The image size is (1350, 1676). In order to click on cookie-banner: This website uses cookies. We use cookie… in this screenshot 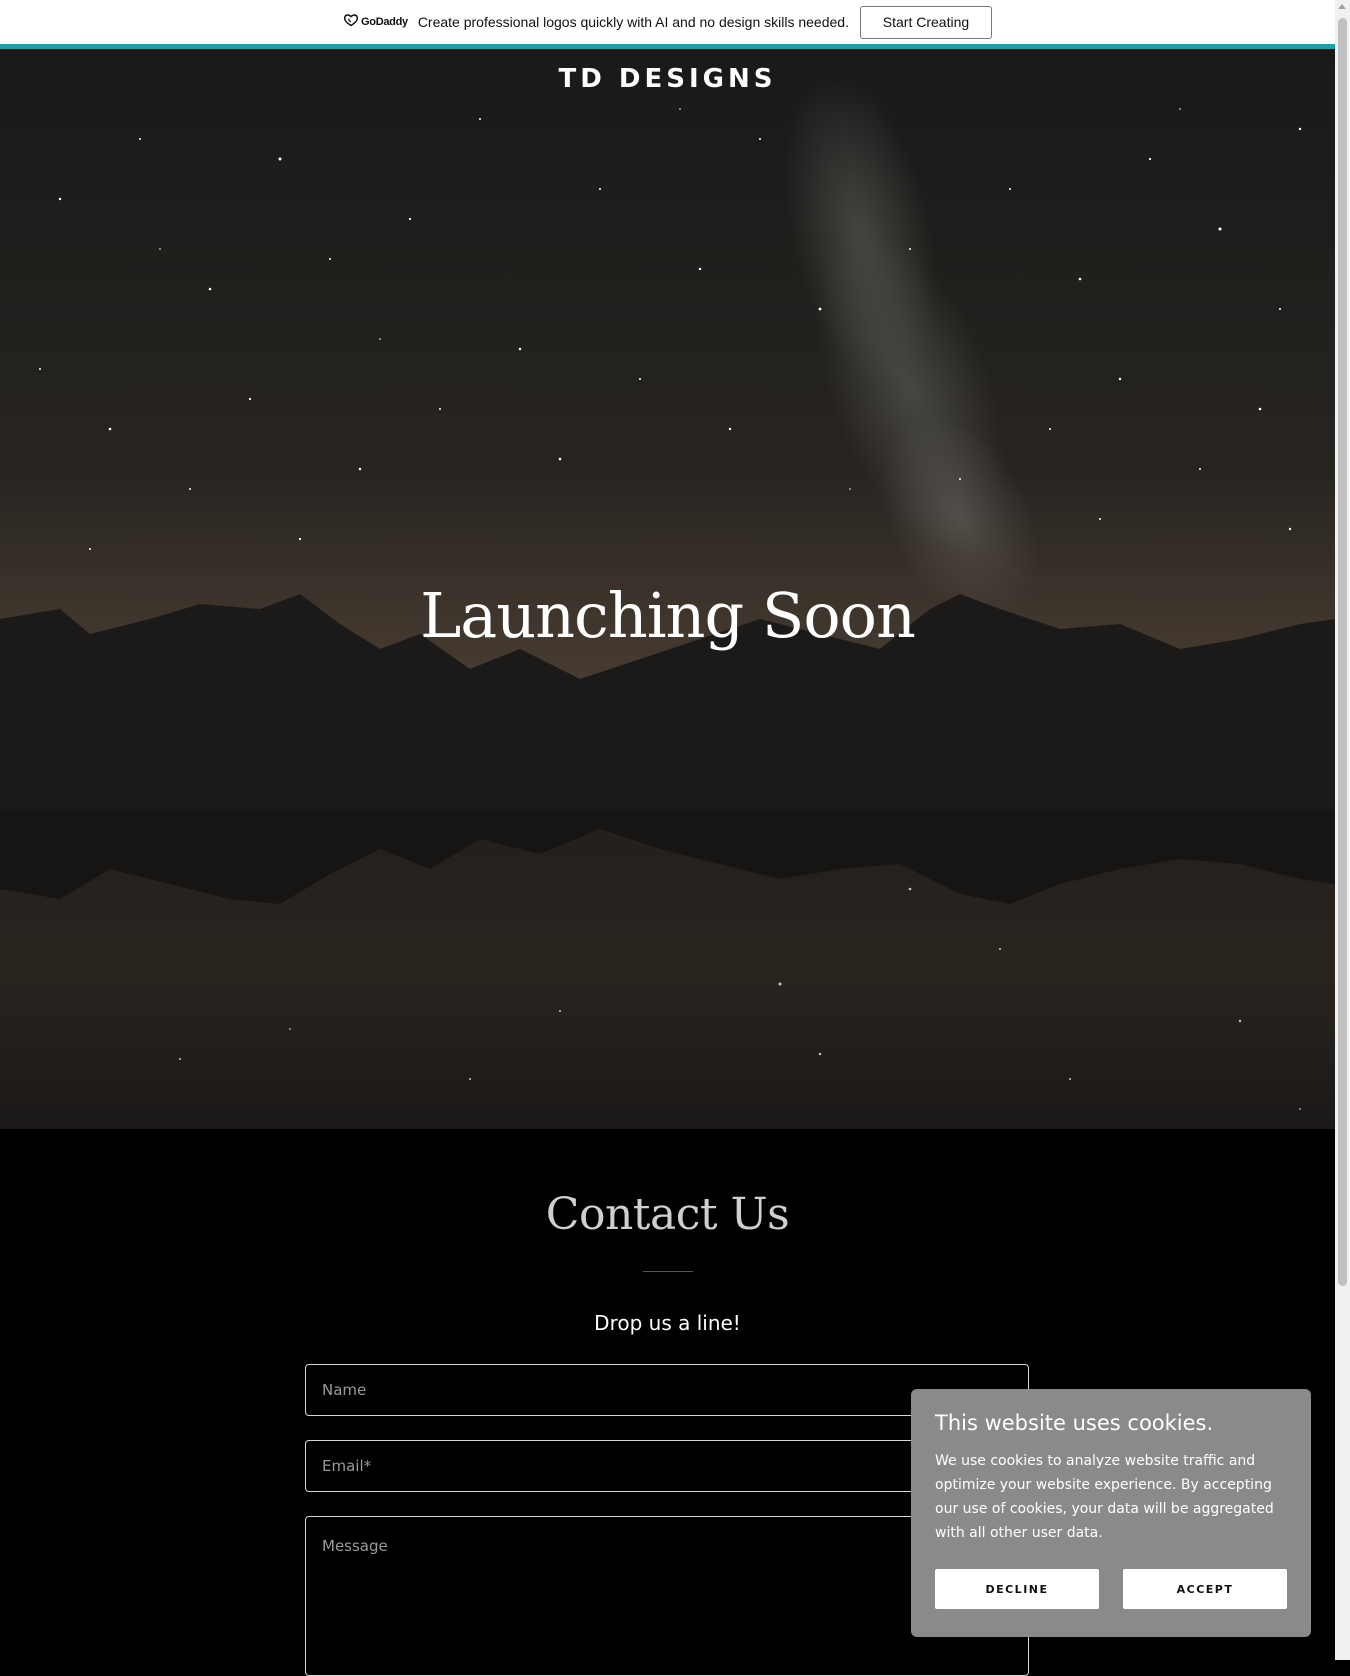, I will do `click(1111, 1513)`.